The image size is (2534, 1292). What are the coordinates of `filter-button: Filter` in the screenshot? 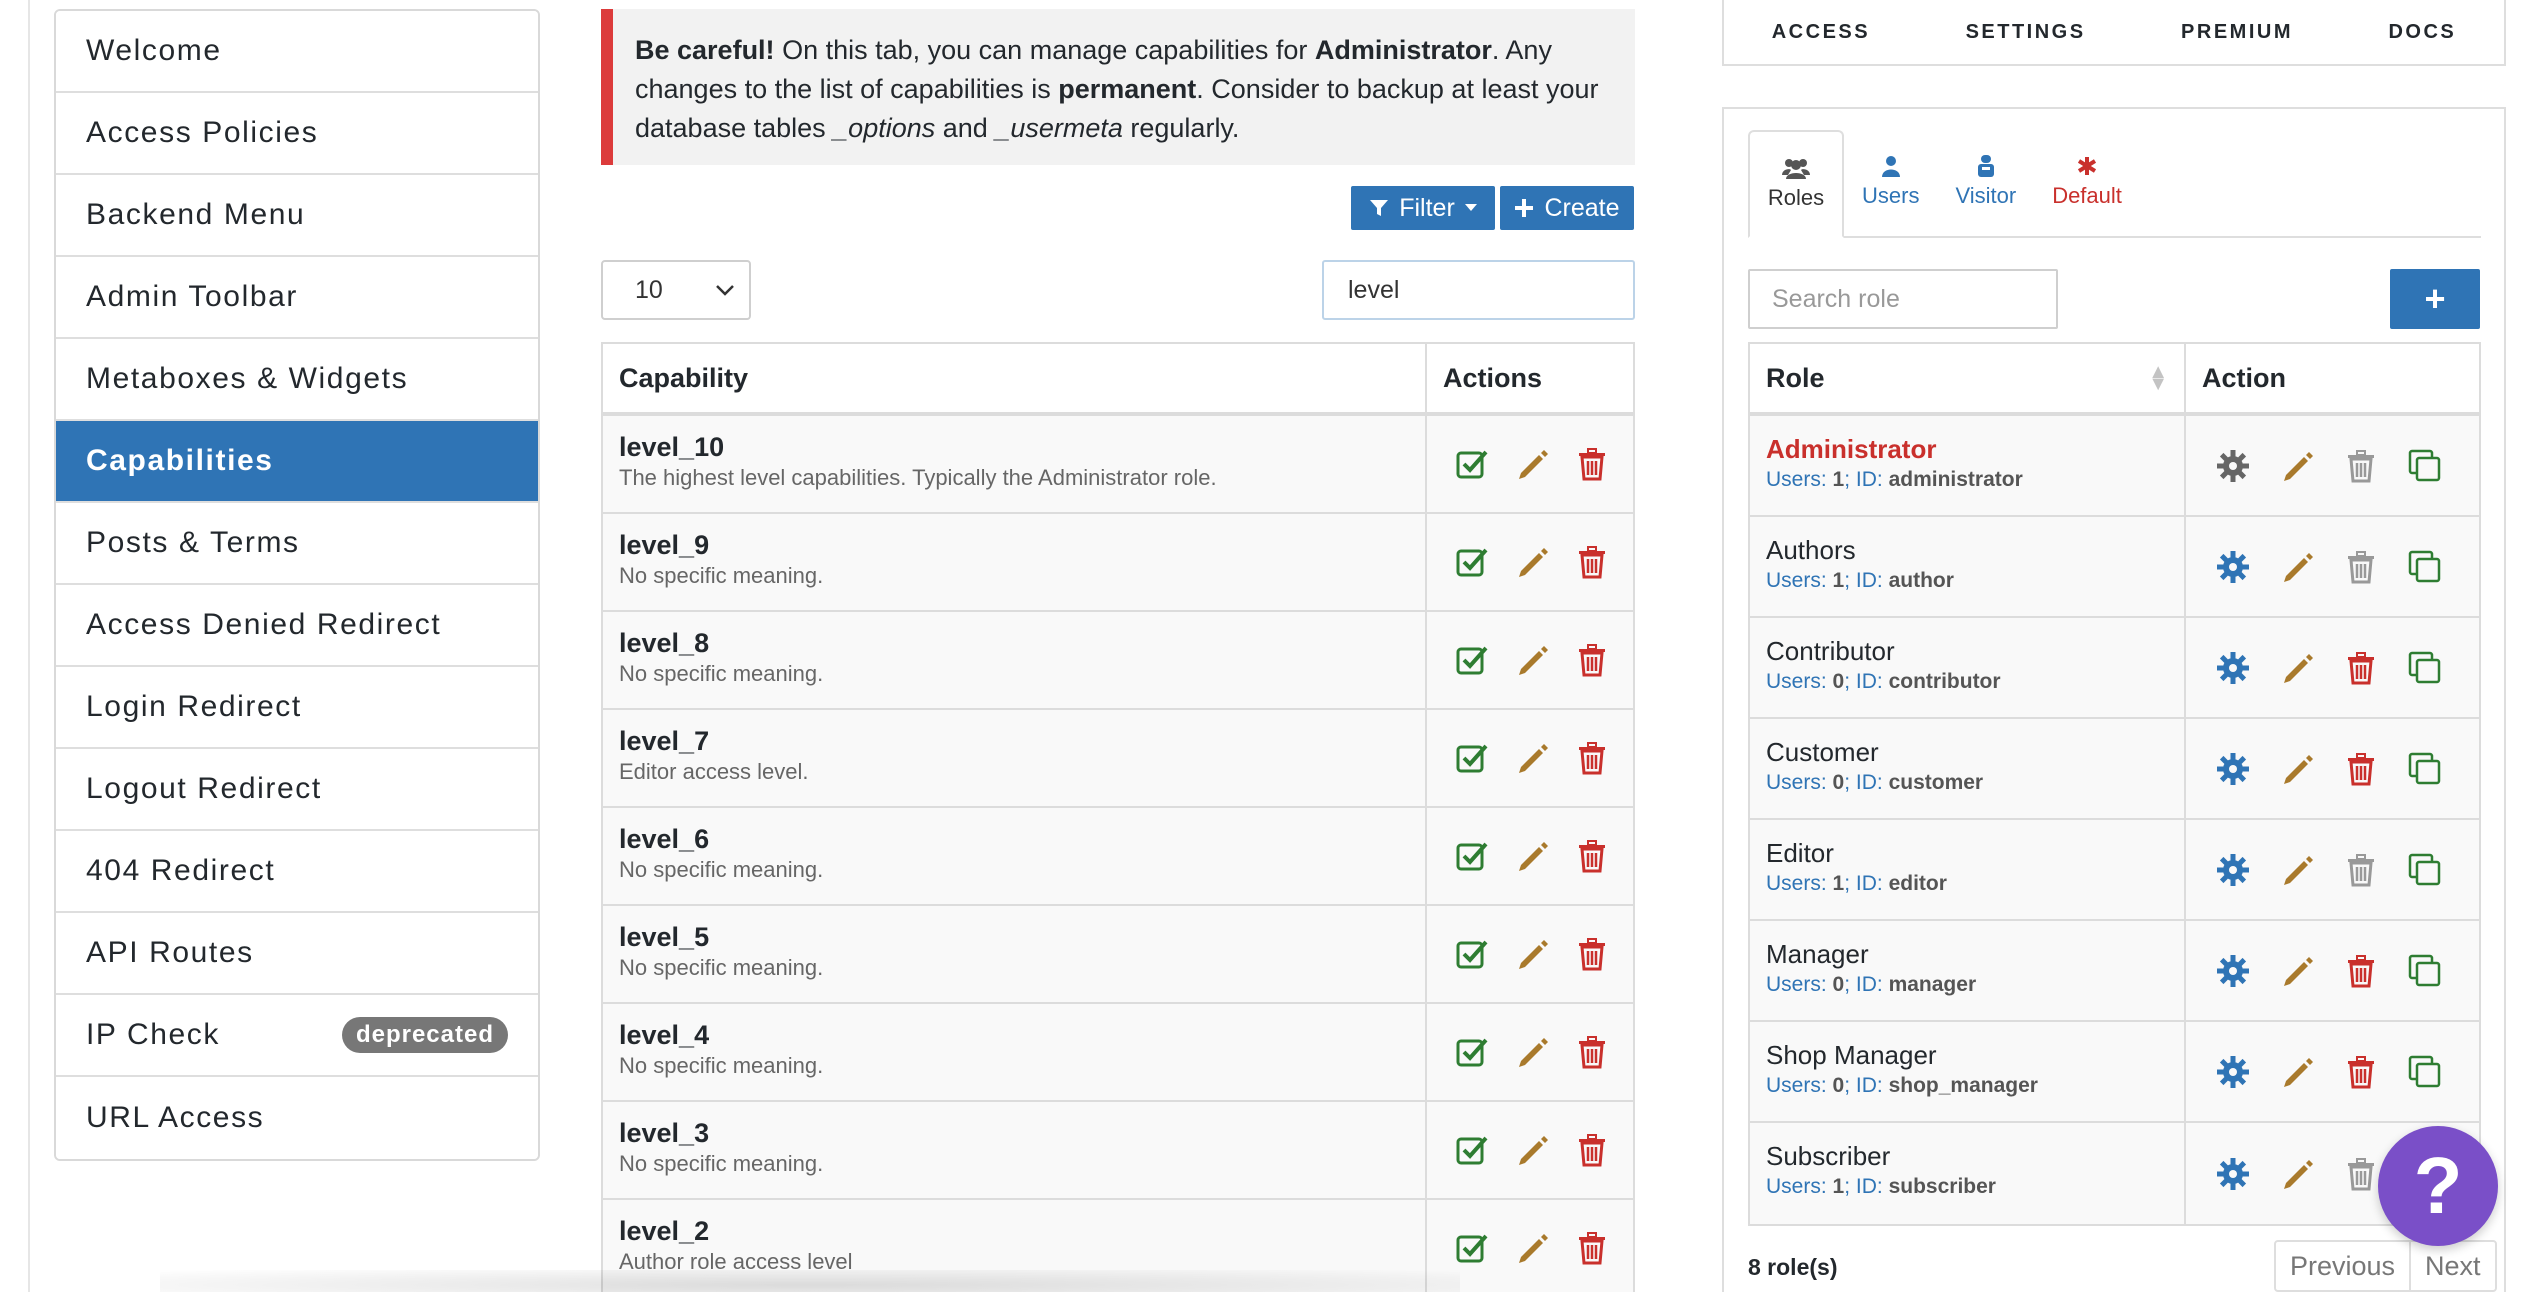 It's located at (1423, 208).